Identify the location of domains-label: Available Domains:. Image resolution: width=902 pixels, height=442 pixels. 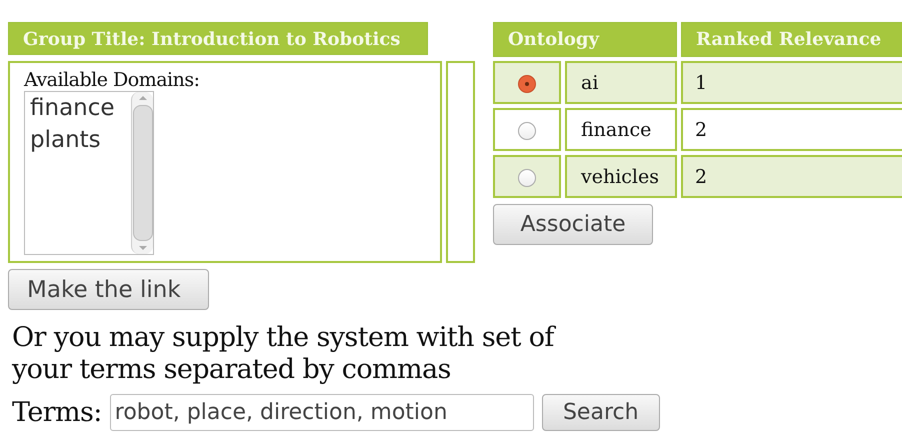
(112, 80).